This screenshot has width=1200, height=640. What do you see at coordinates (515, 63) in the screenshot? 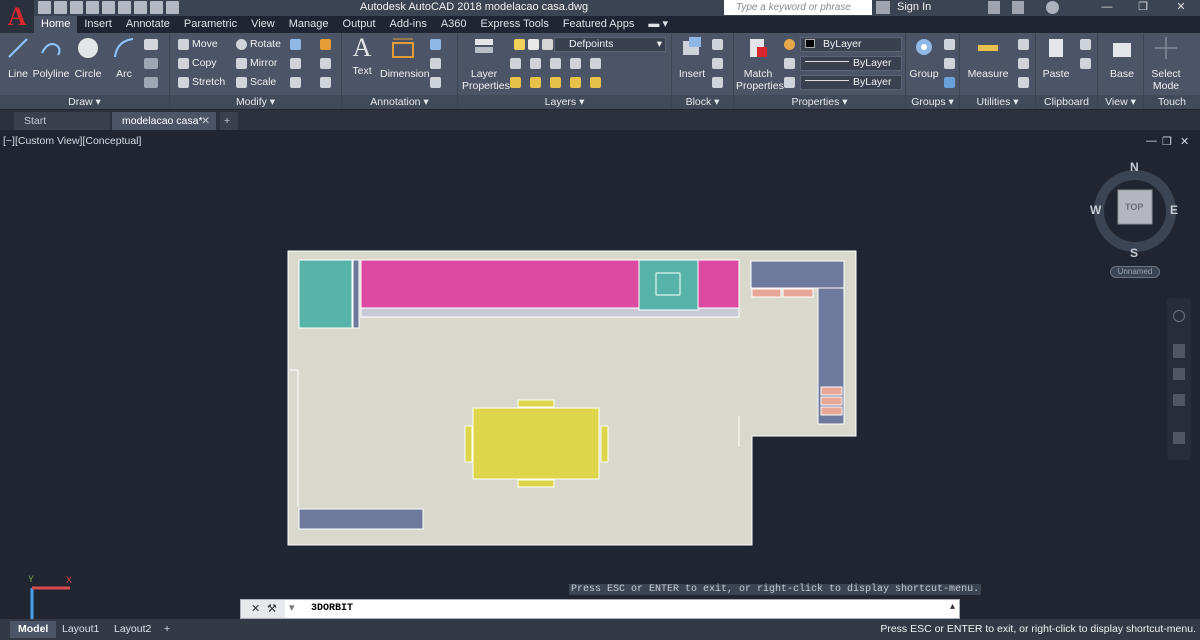
I see `layer-tool-1-icon` at bounding box center [515, 63].